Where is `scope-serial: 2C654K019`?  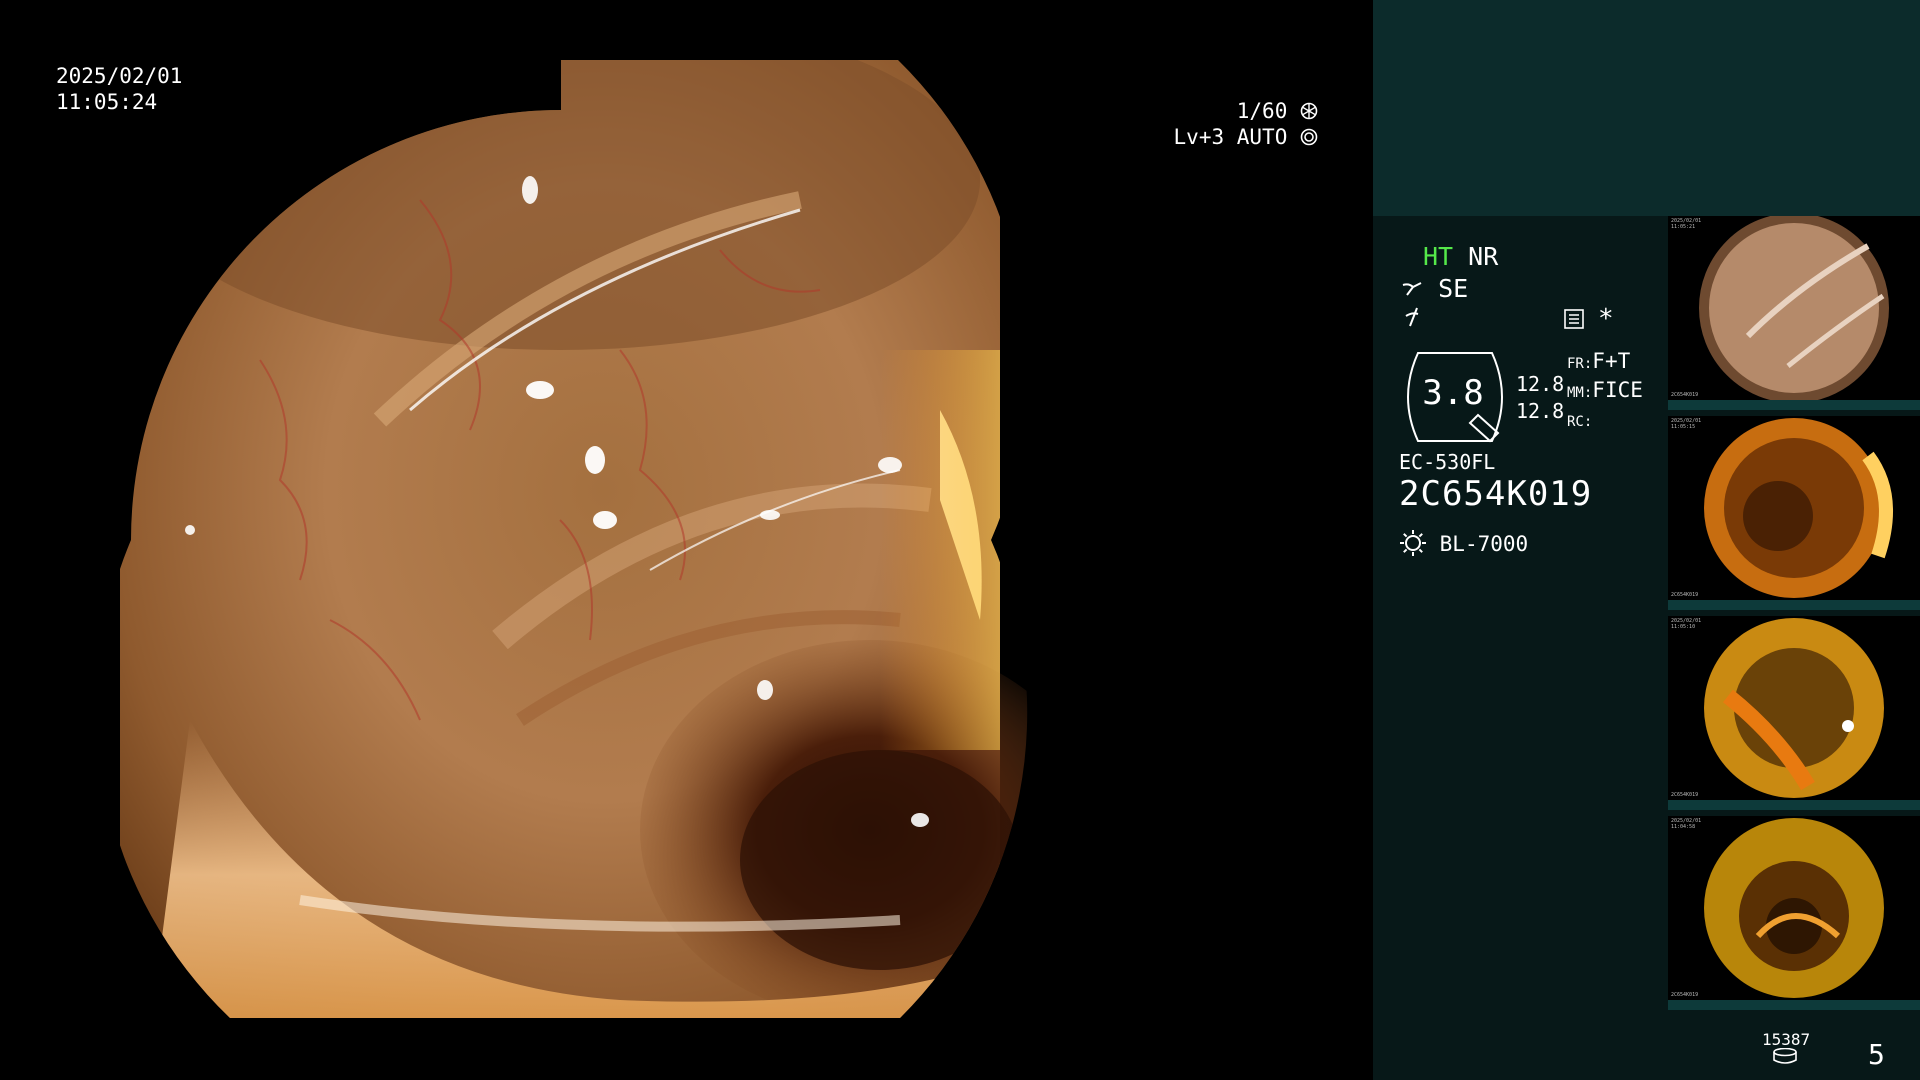
scope-serial: 2C654K019 is located at coordinates (1496, 494).